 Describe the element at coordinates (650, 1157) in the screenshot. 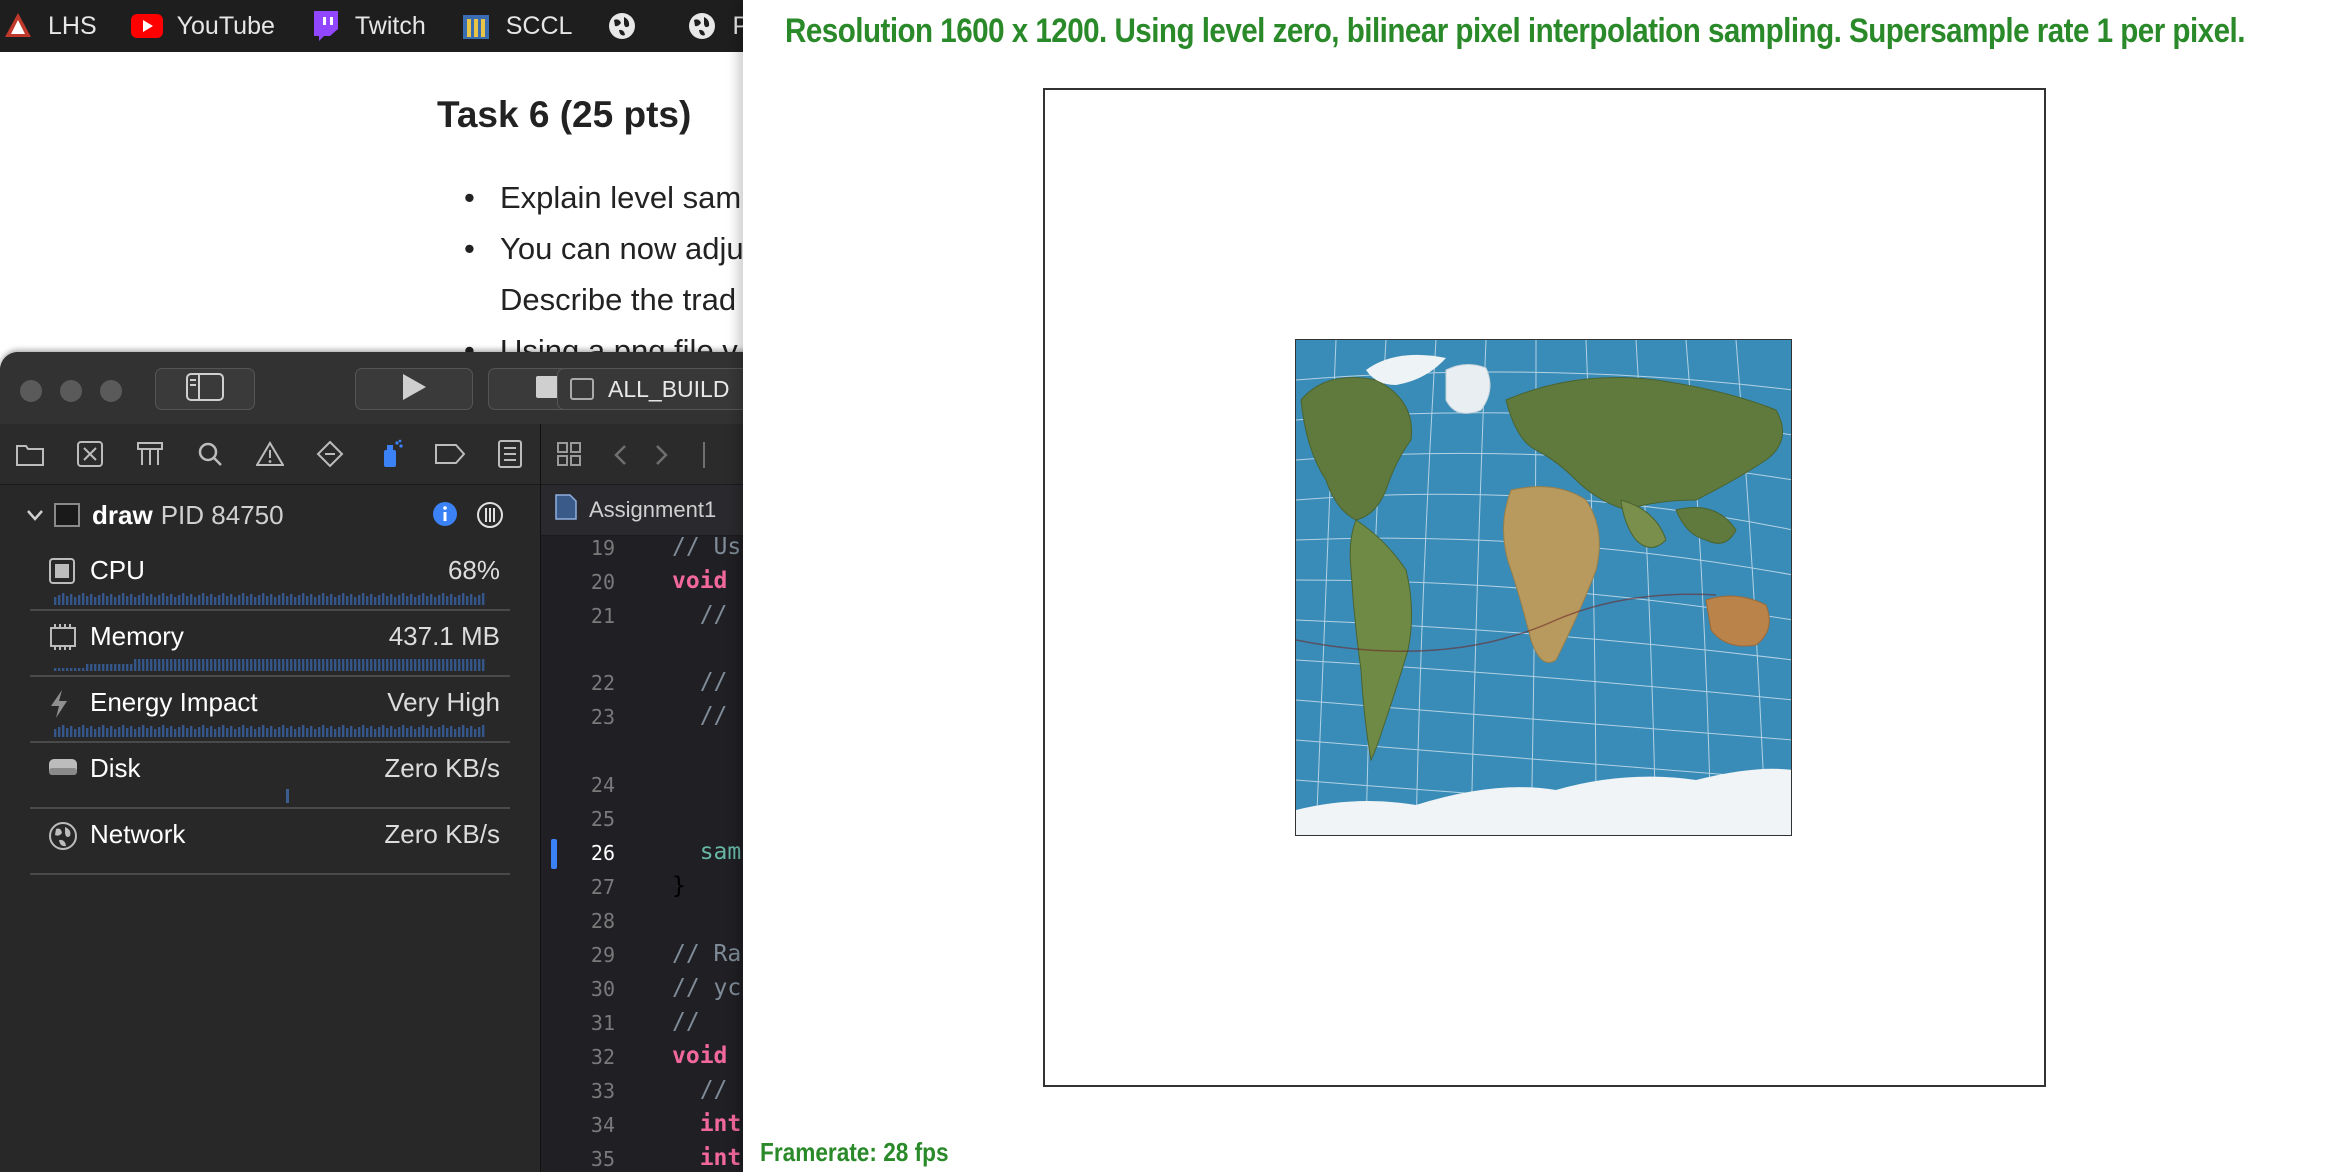

I see `code-line: 35 int` at that location.